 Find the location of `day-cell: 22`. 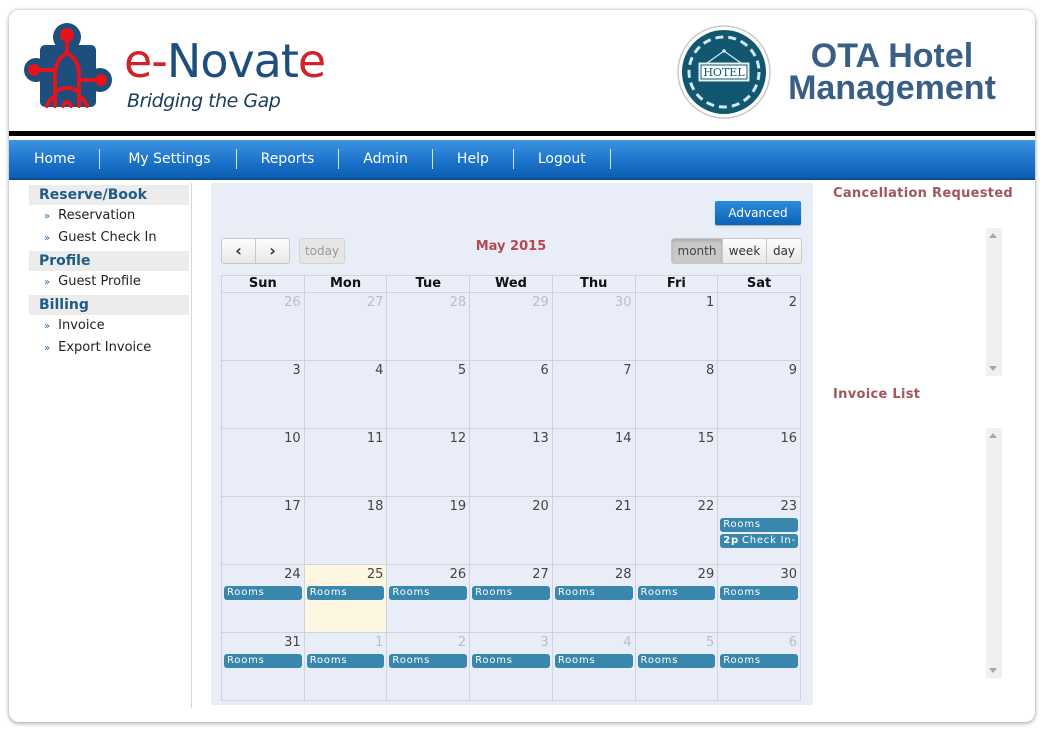

day-cell: 22 is located at coordinates (676, 530).